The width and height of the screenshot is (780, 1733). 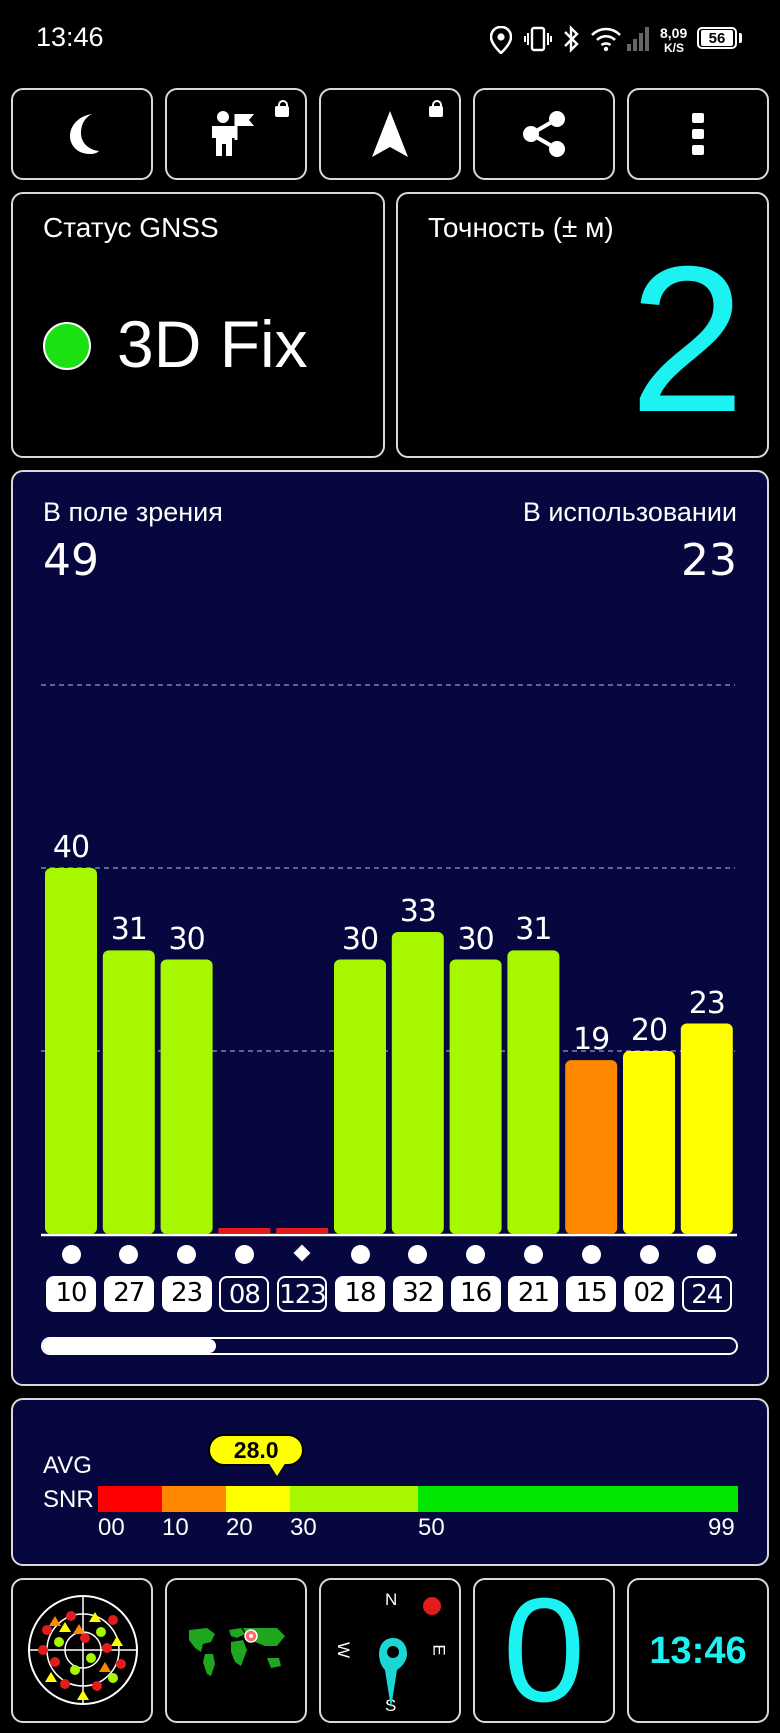 What do you see at coordinates (71, 847) in the screenshot?
I see `bar-value-label: 40` at bounding box center [71, 847].